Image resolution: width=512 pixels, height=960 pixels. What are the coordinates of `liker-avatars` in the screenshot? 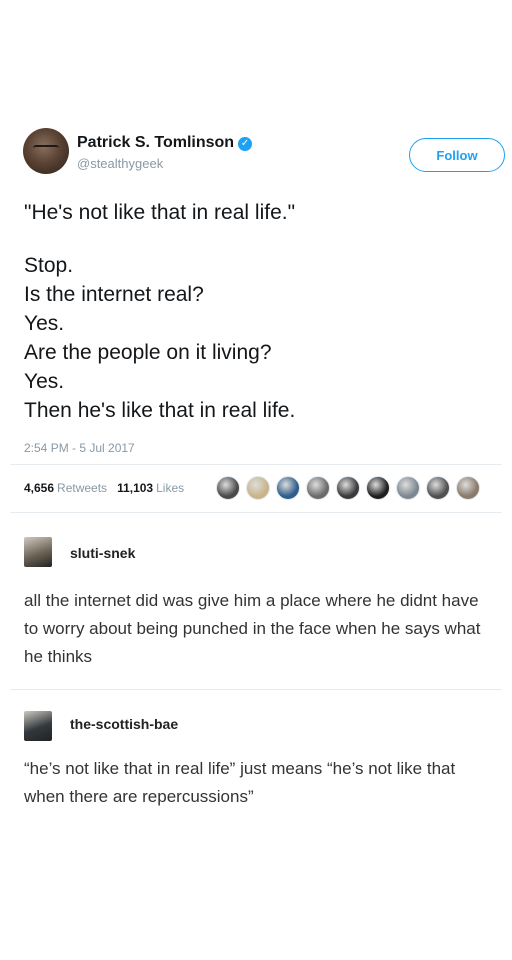 It's located at (351, 488).